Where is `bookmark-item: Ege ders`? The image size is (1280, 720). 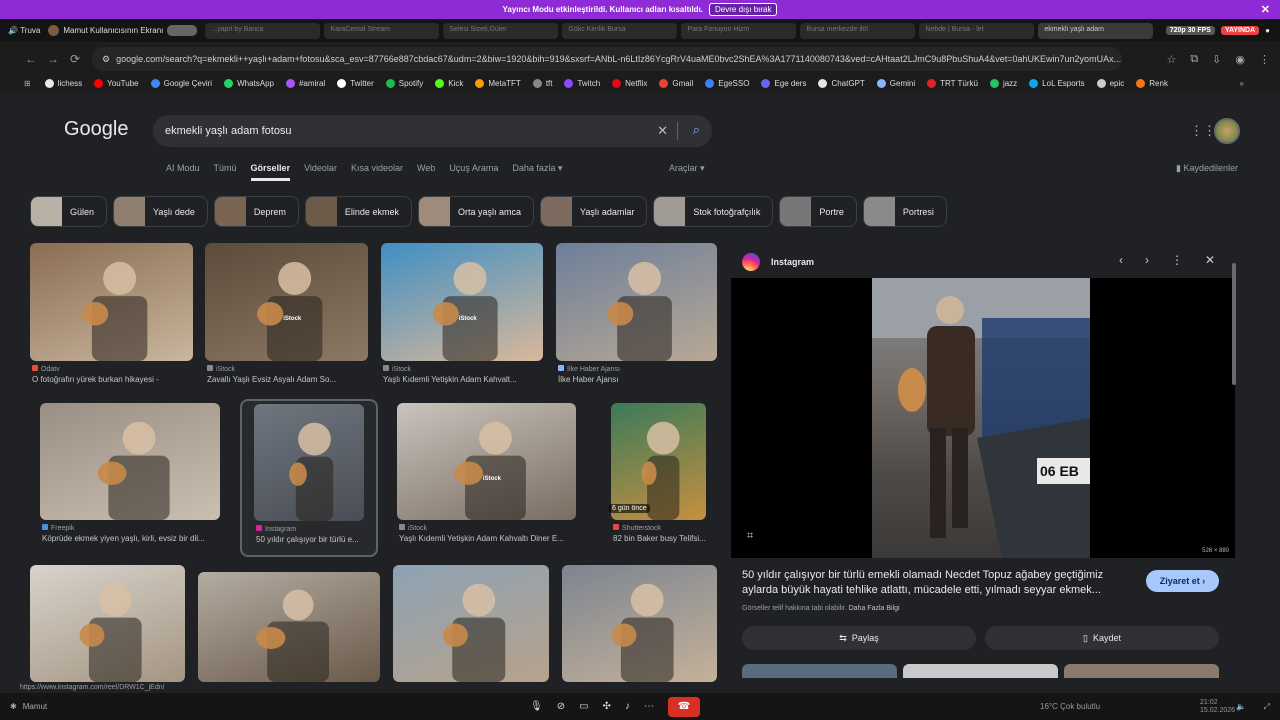
bookmark-item: Ege ders is located at coordinates (783, 83).